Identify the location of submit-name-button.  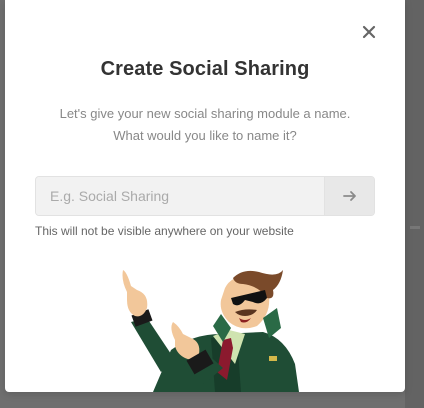
(349, 196).